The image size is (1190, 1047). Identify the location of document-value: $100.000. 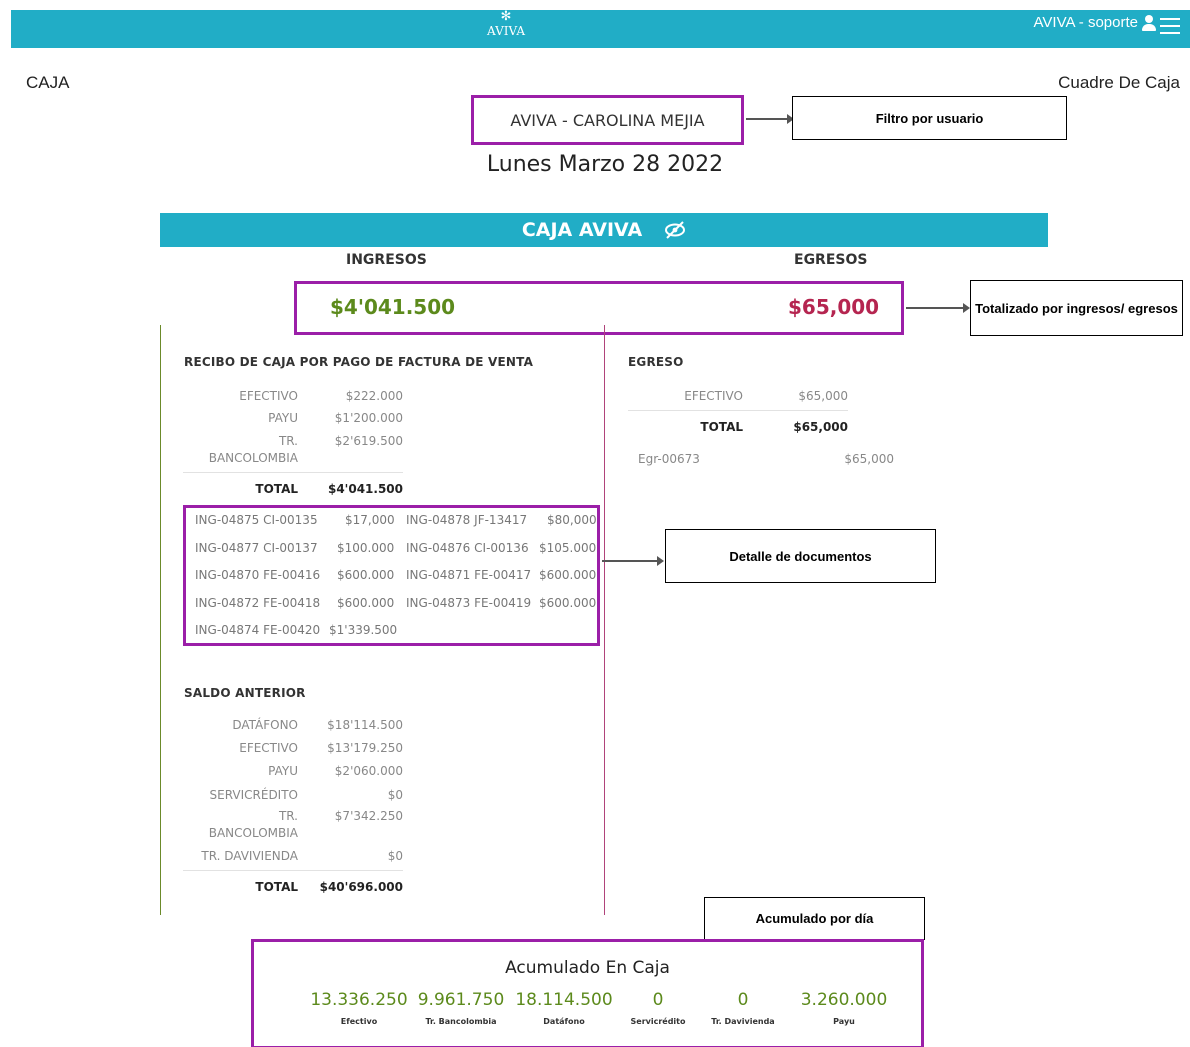
(366, 548).